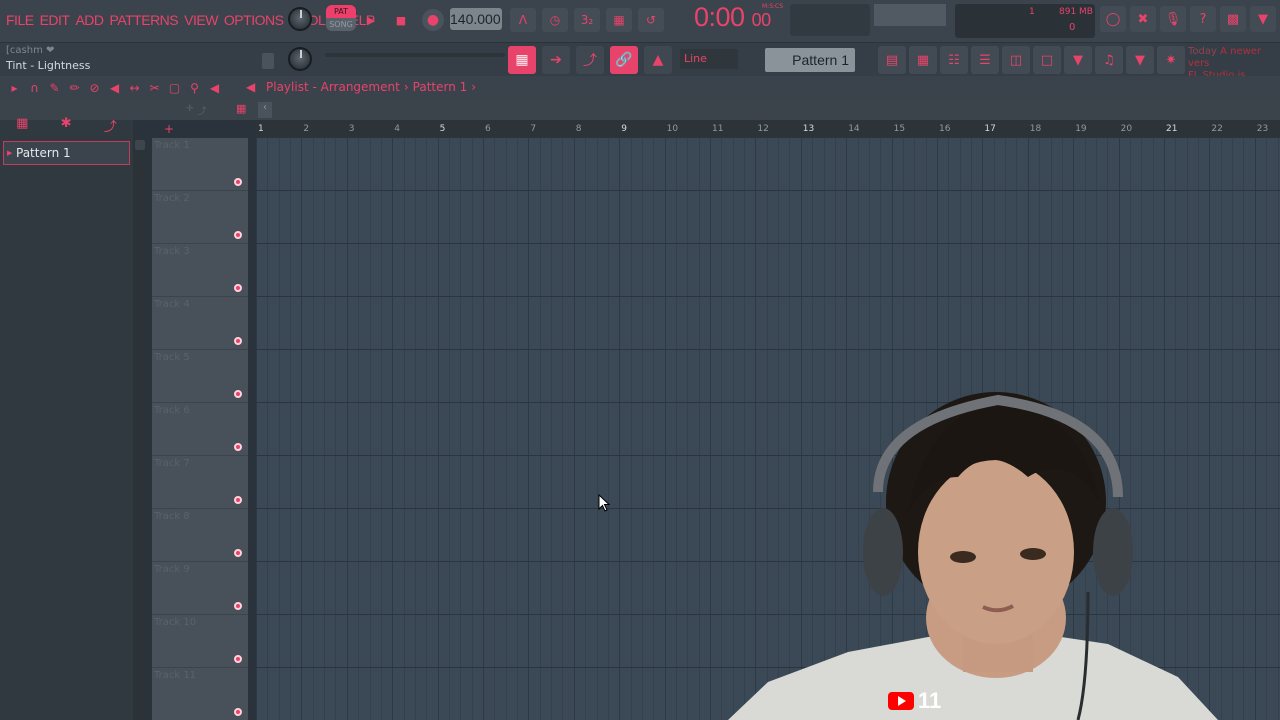  I want to click on scroll-thumb, so click(140, 145).